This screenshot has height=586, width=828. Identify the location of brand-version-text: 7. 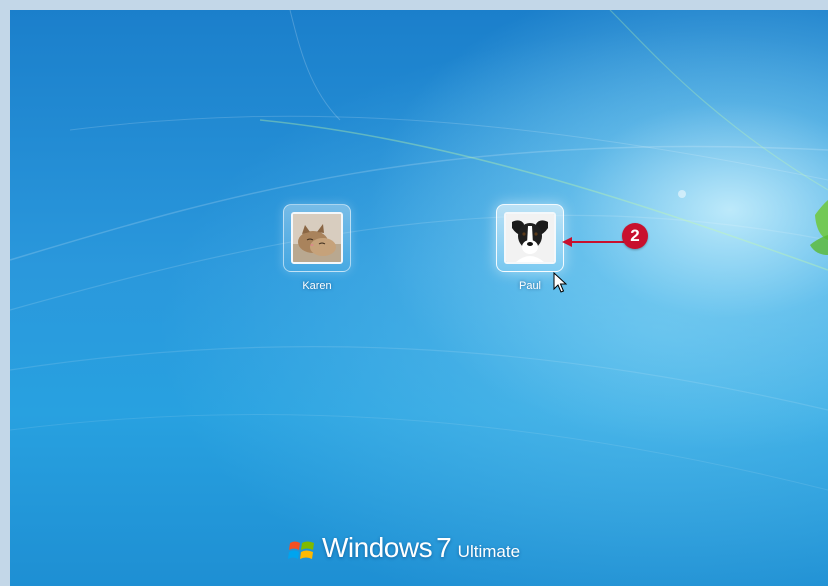
(444, 547).